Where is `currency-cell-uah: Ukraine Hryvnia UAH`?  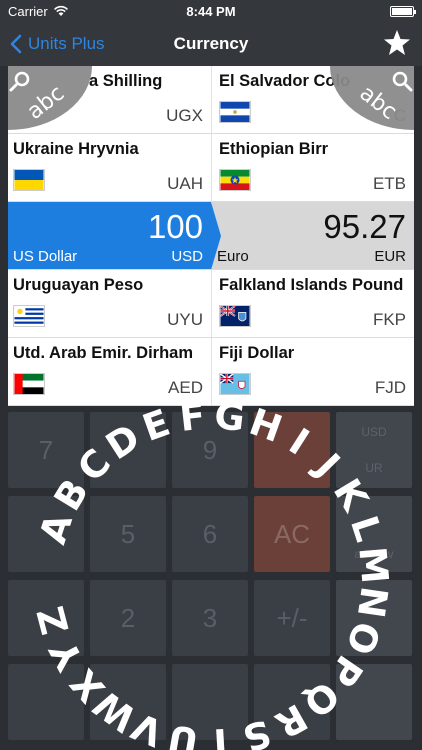 currency-cell-uah: Ukraine Hryvnia UAH is located at coordinates (109, 167).